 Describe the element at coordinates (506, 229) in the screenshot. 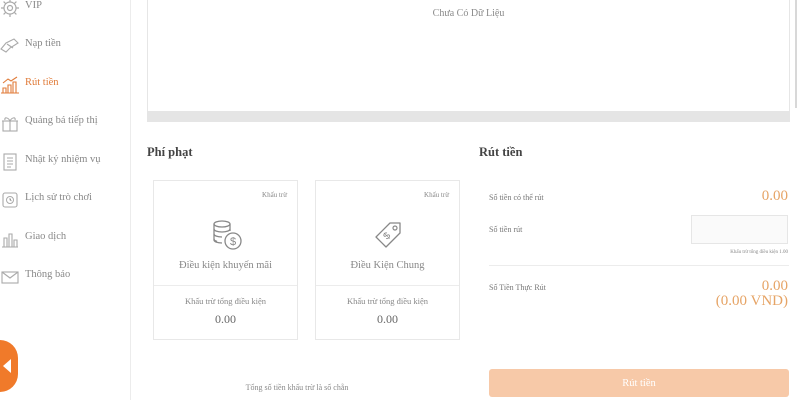

I see `withdraw-amount-label: Số tiền rút` at that location.